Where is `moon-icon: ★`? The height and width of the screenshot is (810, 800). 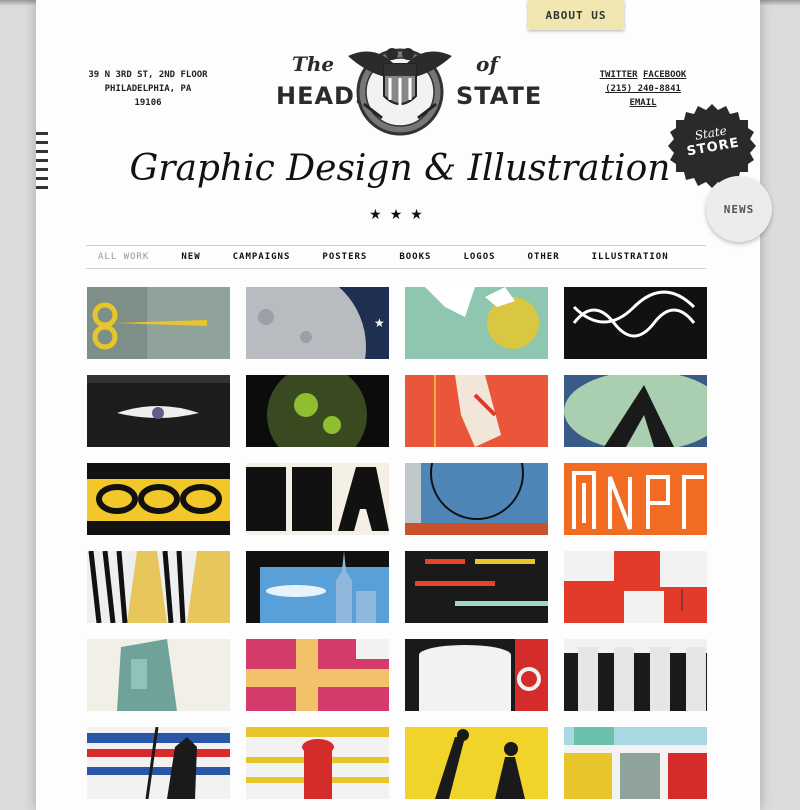 moon-icon: ★ is located at coordinates (317, 323).